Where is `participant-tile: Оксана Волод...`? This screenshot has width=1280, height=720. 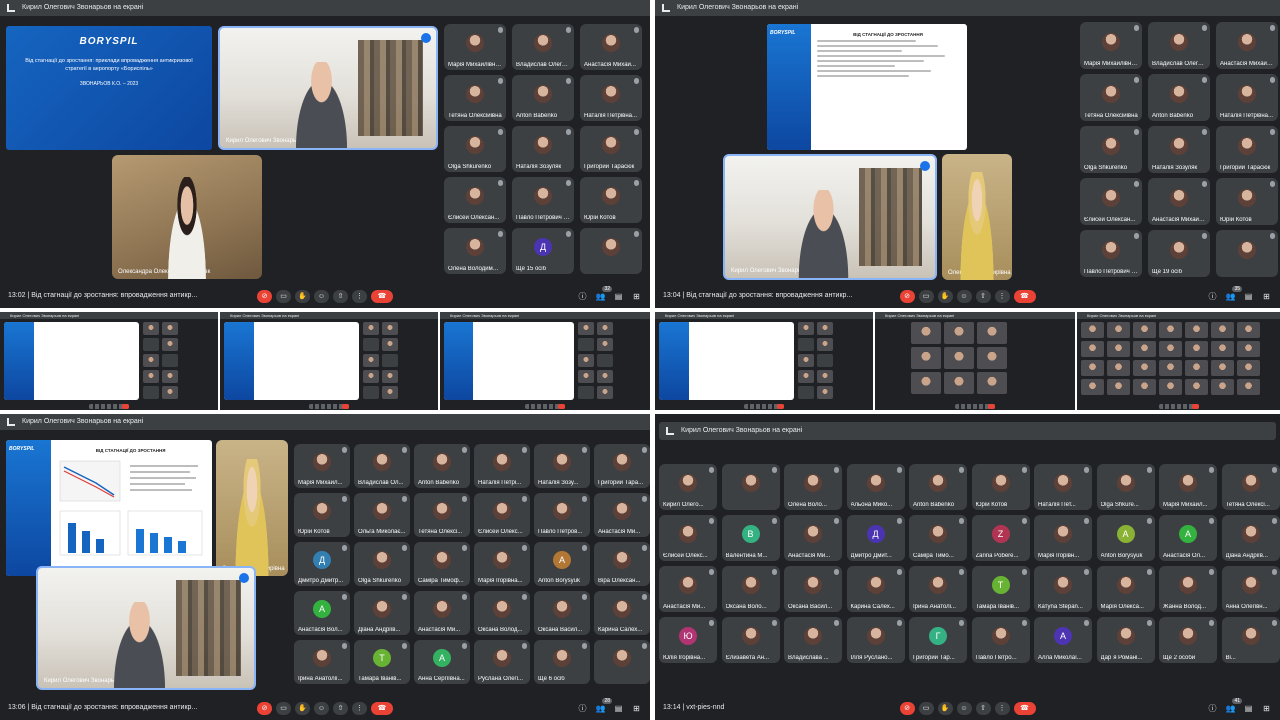
participant-tile: Оксана Волод... is located at coordinates (502, 613).